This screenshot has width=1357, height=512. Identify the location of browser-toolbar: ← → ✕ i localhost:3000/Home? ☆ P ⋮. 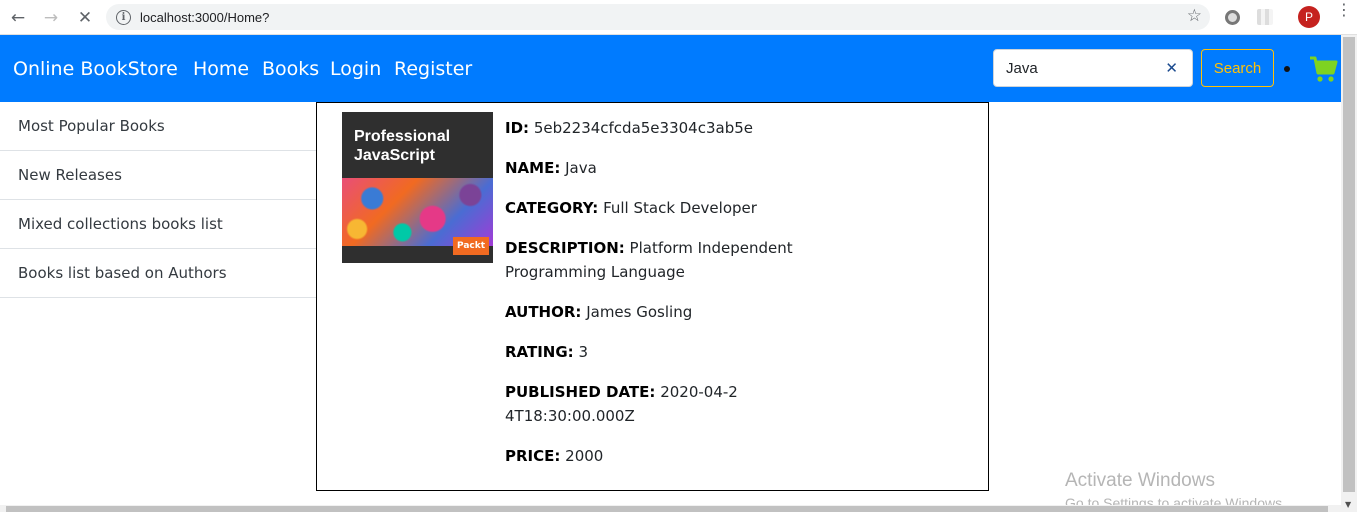
(678, 17).